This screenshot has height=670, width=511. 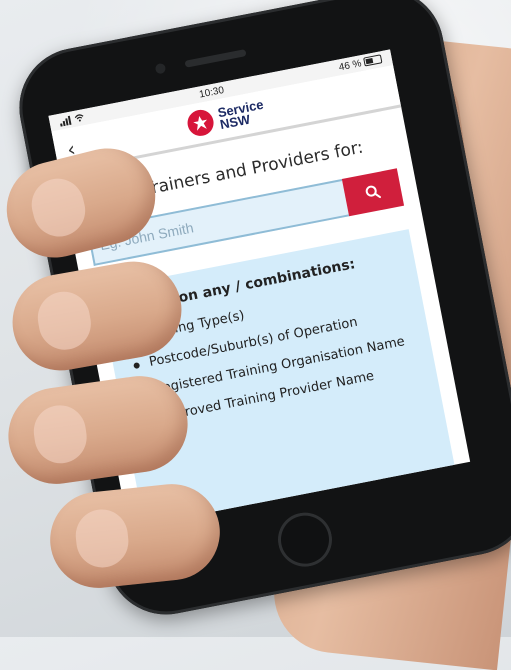 I want to click on earpiece-speaker, so click(x=215, y=58).